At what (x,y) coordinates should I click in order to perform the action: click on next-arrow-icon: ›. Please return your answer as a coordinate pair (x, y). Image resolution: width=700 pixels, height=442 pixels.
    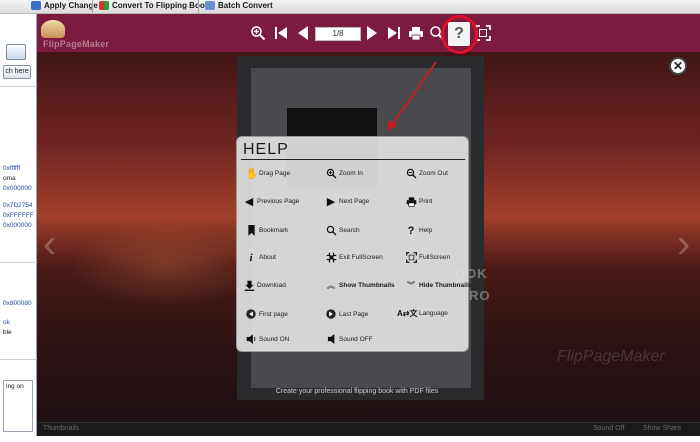
    Looking at the image, I should click on (684, 244).